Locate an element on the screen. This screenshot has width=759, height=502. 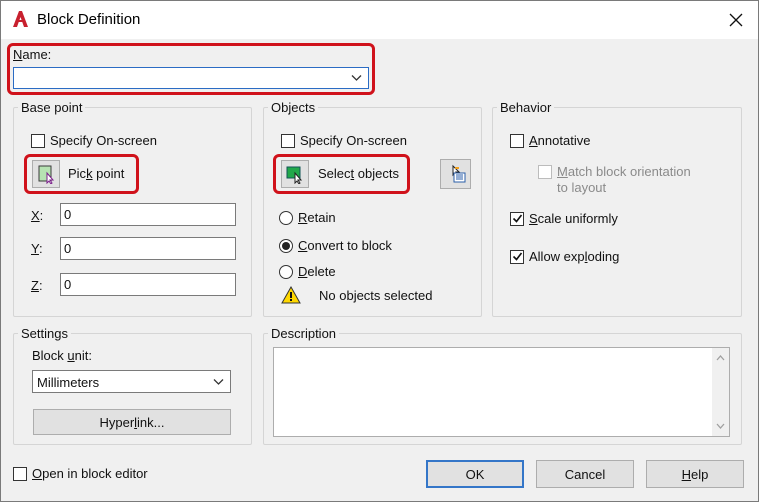
pick-point-icon-button is located at coordinates (46, 174).